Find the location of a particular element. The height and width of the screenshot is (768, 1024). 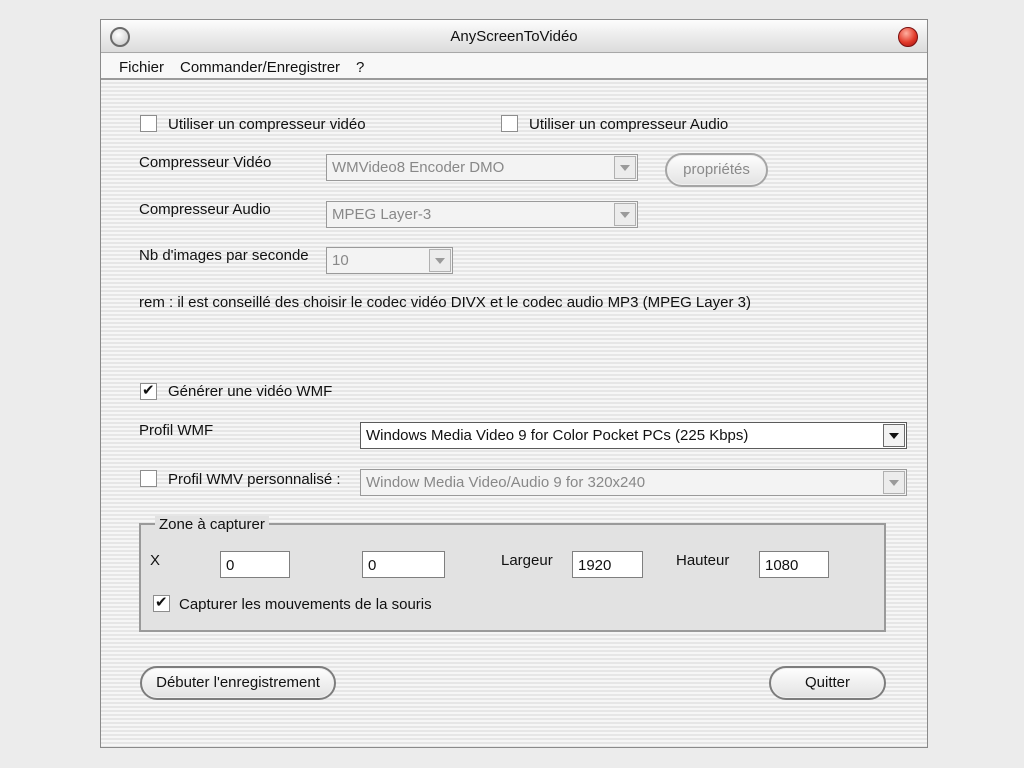

height-value: 1080 is located at coordinates (782, 565).